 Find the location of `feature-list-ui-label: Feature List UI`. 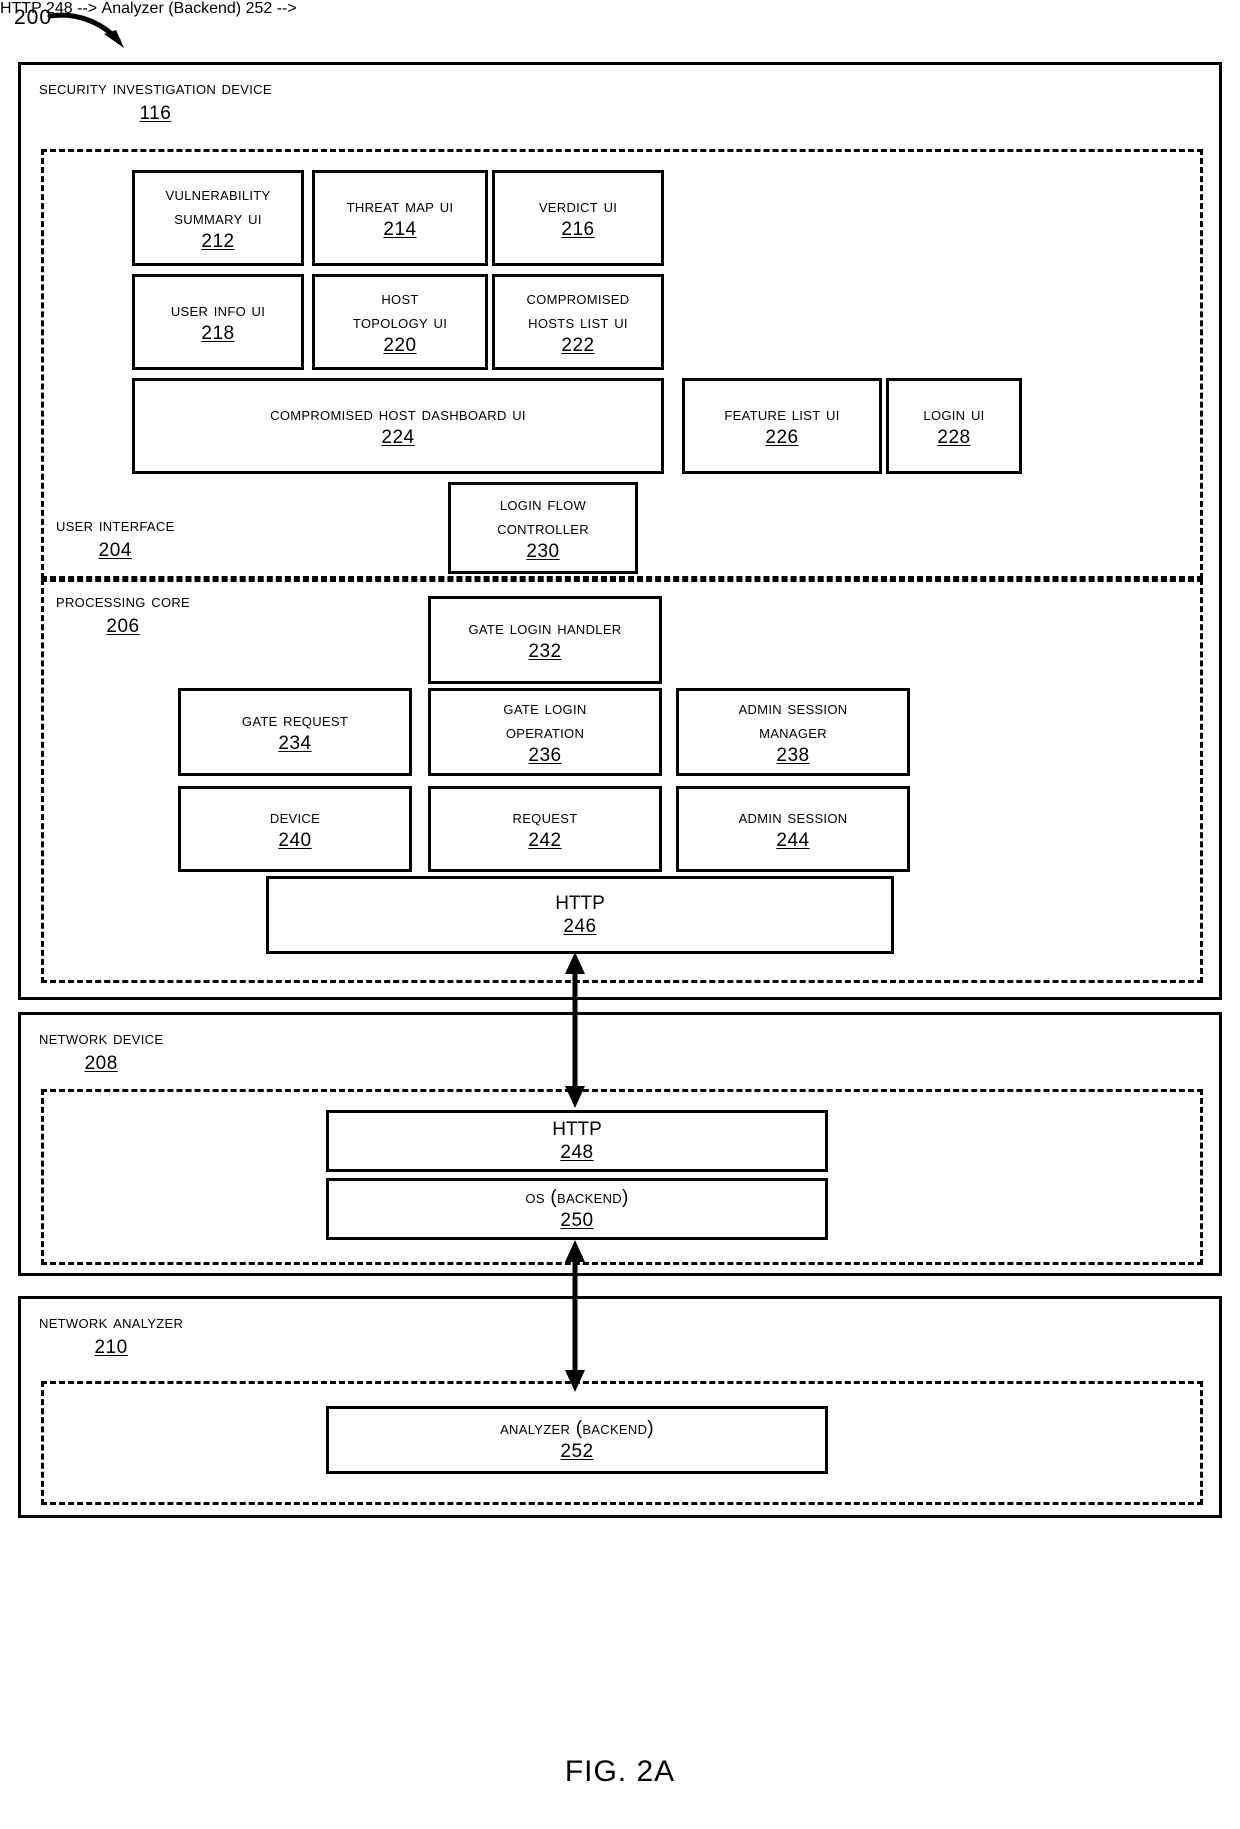

feature-list-ui-label: Feature List UI is located at coordinates (782, 414).